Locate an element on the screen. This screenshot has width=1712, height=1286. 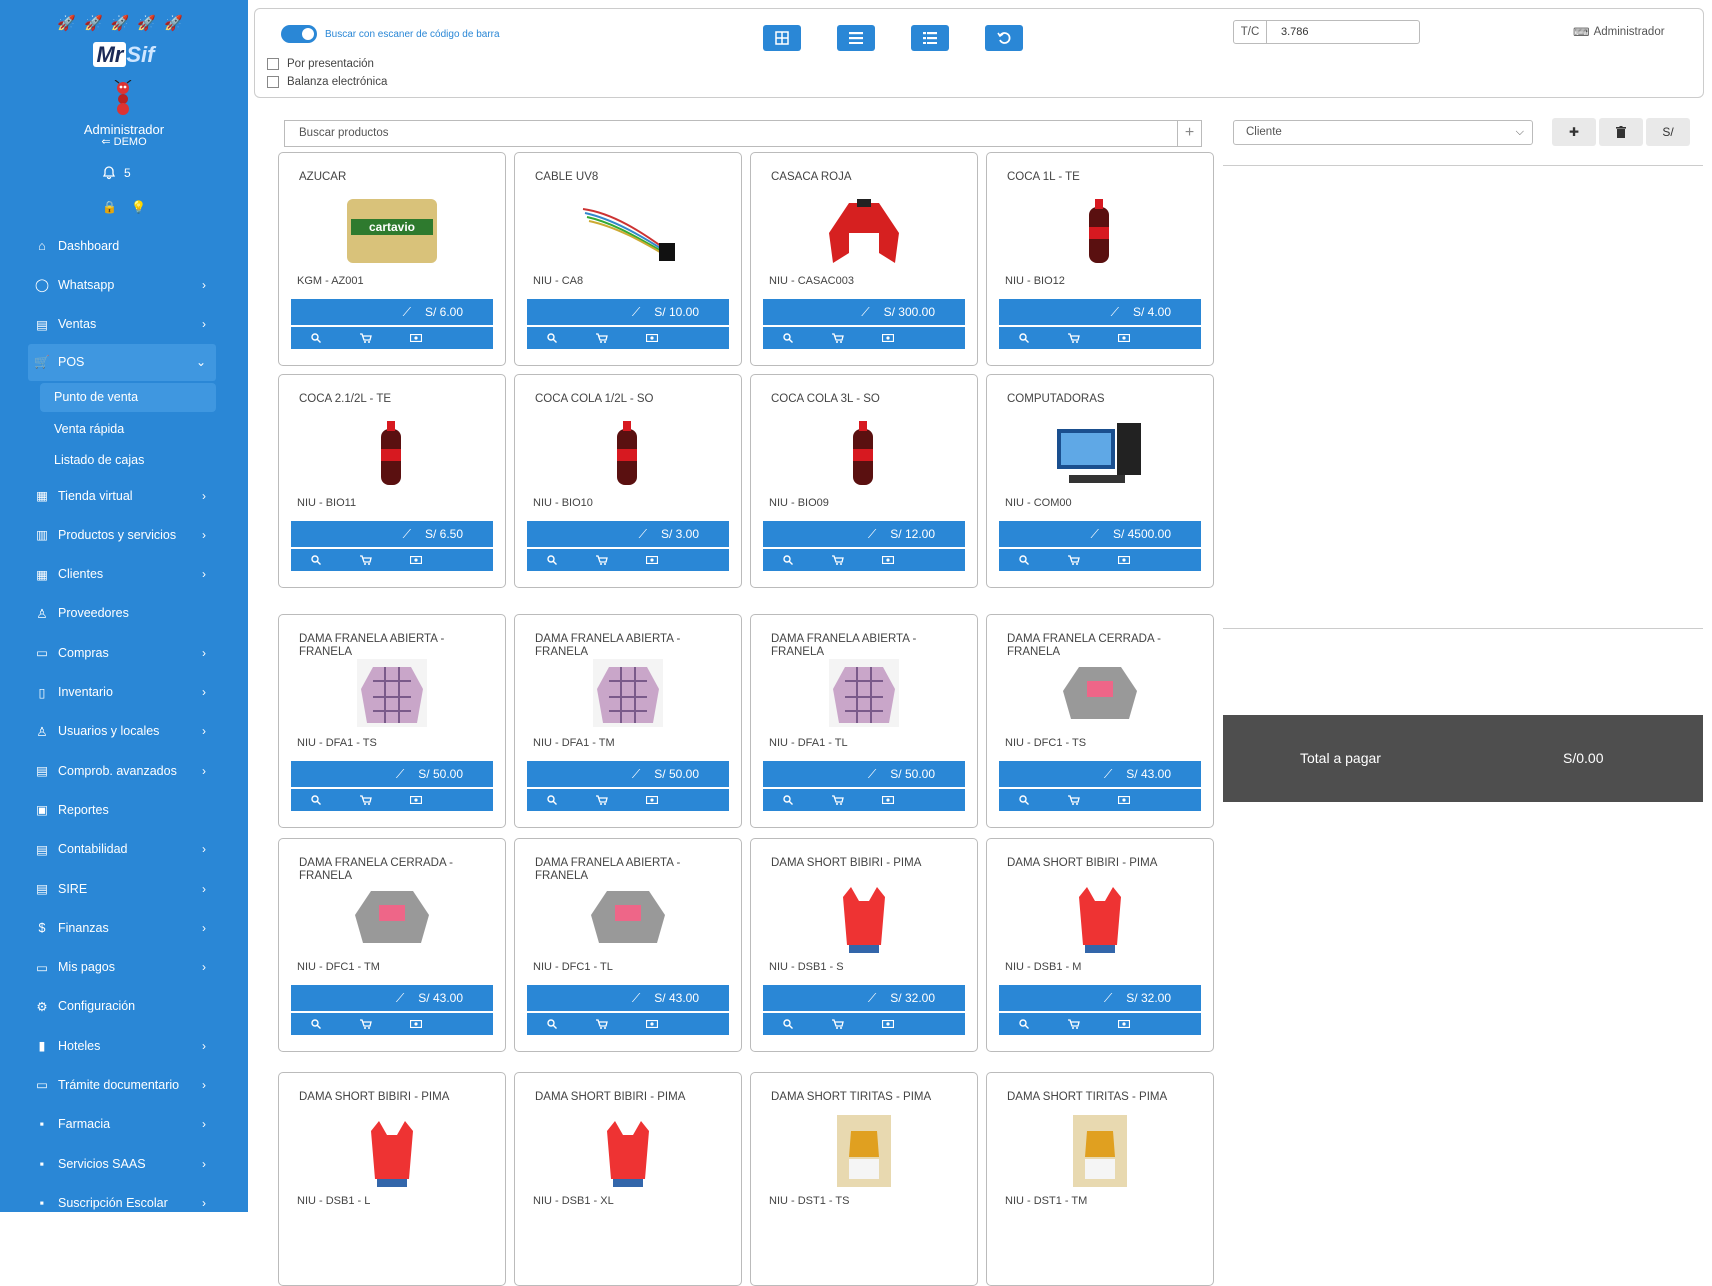
product-card: COMPUTADORAS NIU - COM00 ⟋ S/ 4500.00 is located at coordinates (1100, 481).